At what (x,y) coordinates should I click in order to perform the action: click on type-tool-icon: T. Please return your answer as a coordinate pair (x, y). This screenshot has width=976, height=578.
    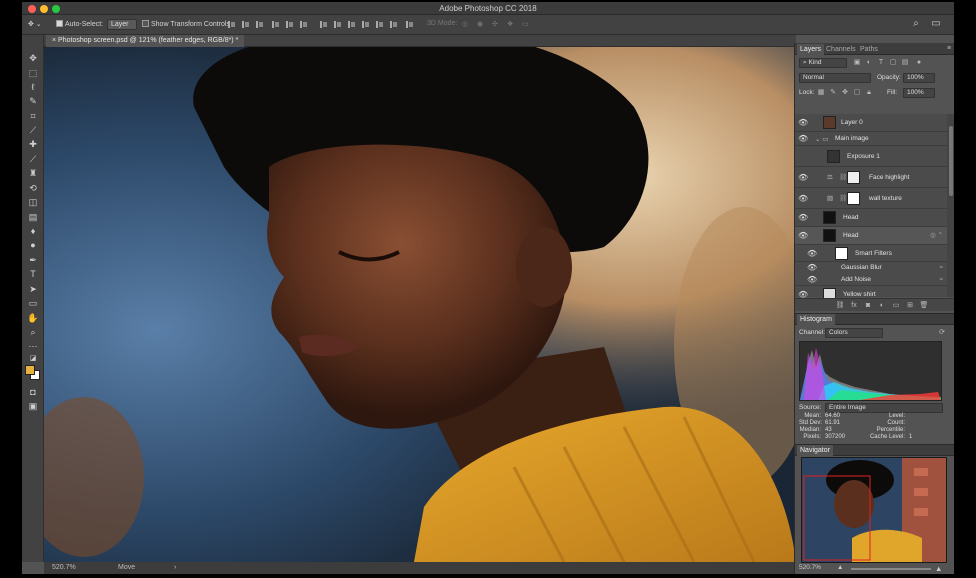
    Looking at the image, I should click on (33, 274).